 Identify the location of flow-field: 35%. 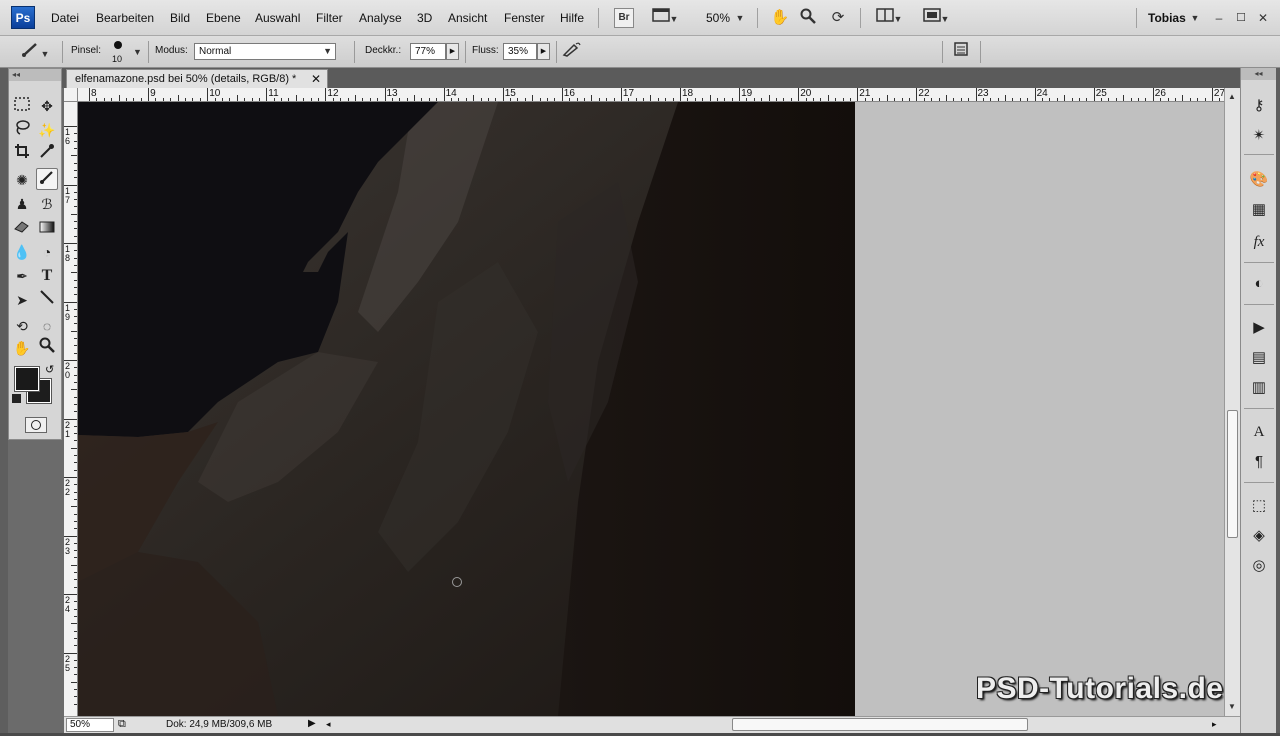
(520, 51).